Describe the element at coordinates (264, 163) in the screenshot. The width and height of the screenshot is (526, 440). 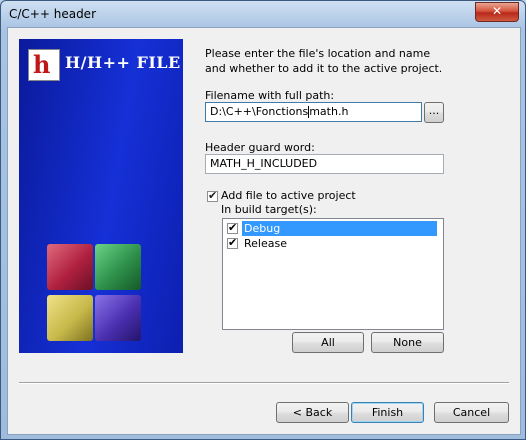
I see `guard-word-value: MATH_H_INCLUDED` at that location.